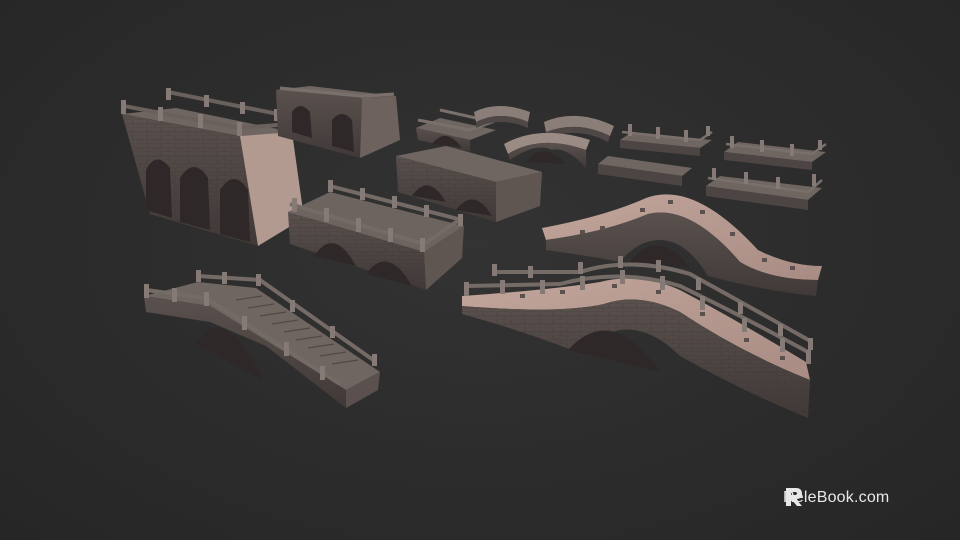 This screenshot has height=540, width=960. Describe the element at coordinates (212, 167) in the screenshot. I see `three-arch-gate-wall` at that location.